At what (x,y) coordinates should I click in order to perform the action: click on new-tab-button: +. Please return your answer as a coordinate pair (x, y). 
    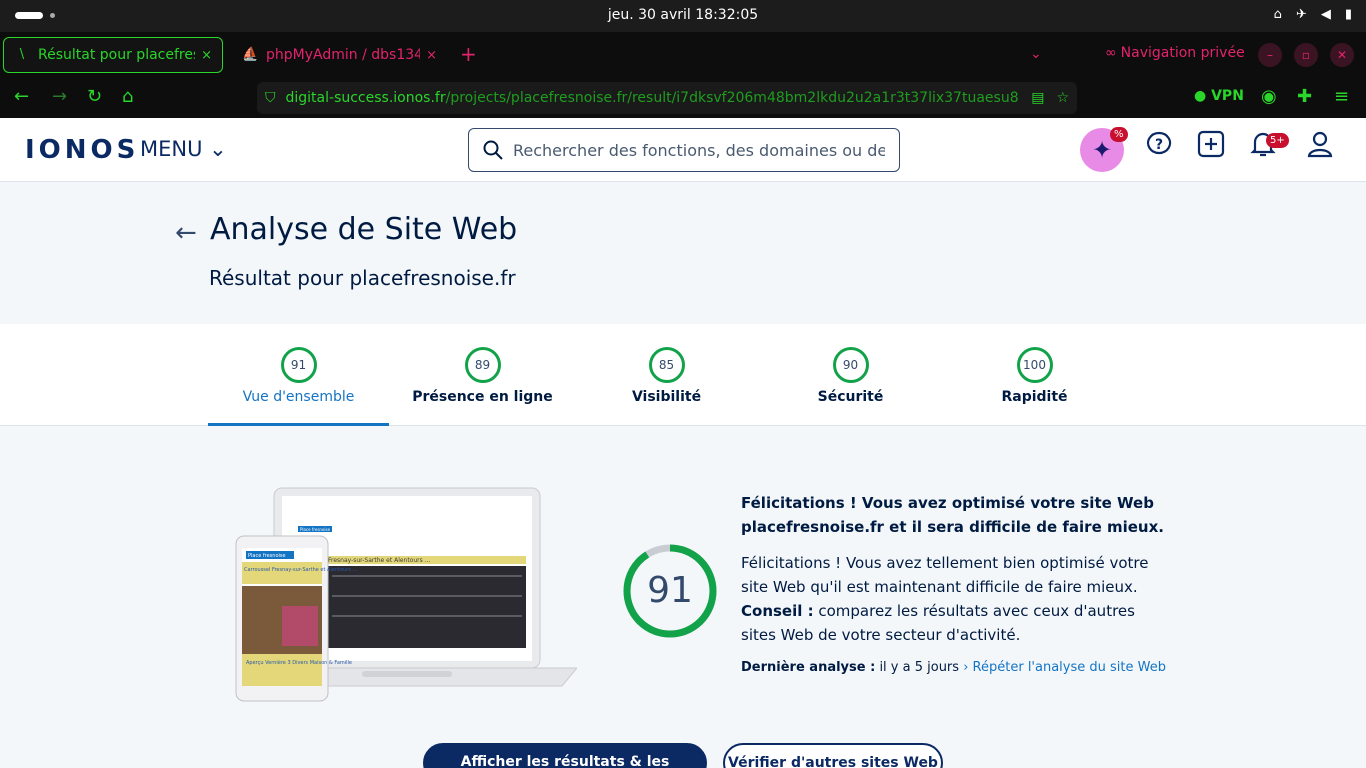
    Looking at the image, I should click on (468, 54).